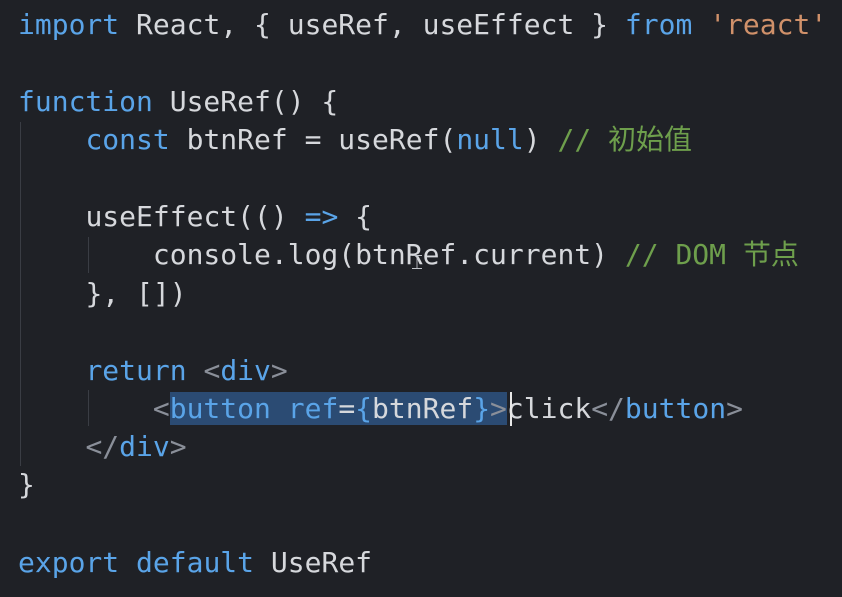  Describe the element at coordinates (313, 139) in the screenshot. I see `const-assignment: btnRef = useRef(` at that location.